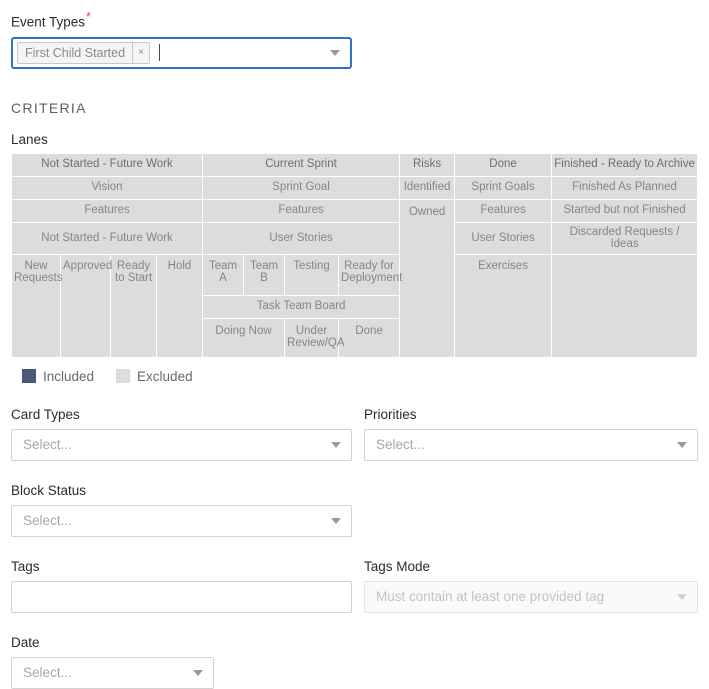 The image size is (709, 689). What do you see at coordinates (301, 306) in the screenshot?
I see `lane-cell: Task Team Board` at bounding box center [301, 306].